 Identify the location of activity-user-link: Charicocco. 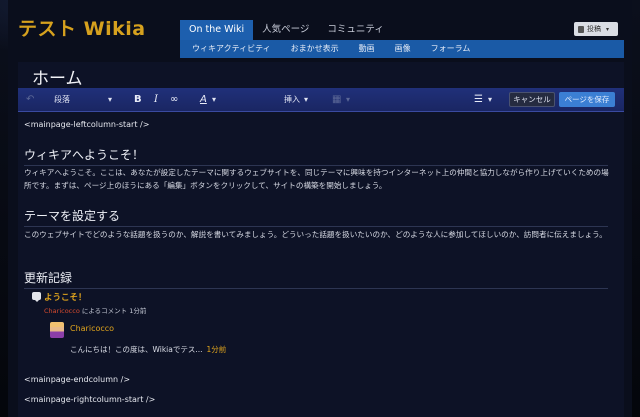
(62, 311).